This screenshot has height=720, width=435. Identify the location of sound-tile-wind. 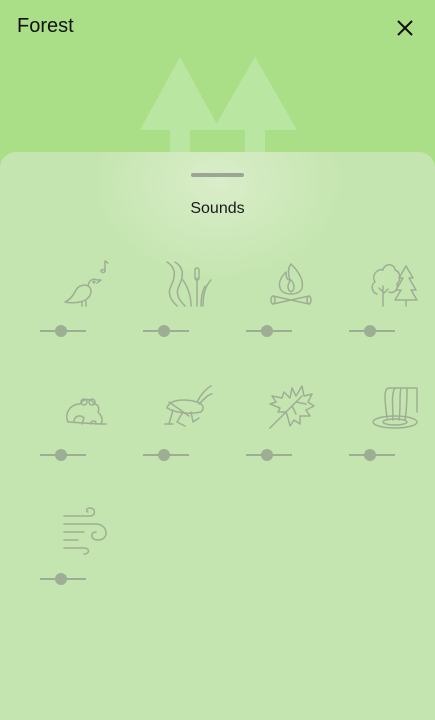
(85, 556).